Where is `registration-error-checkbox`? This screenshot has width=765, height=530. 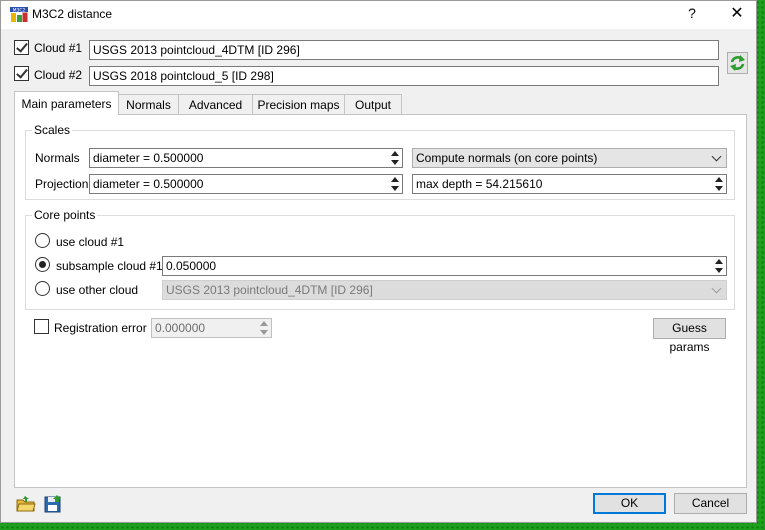 registration-error-checkbox is located at coordinates (41, 326).